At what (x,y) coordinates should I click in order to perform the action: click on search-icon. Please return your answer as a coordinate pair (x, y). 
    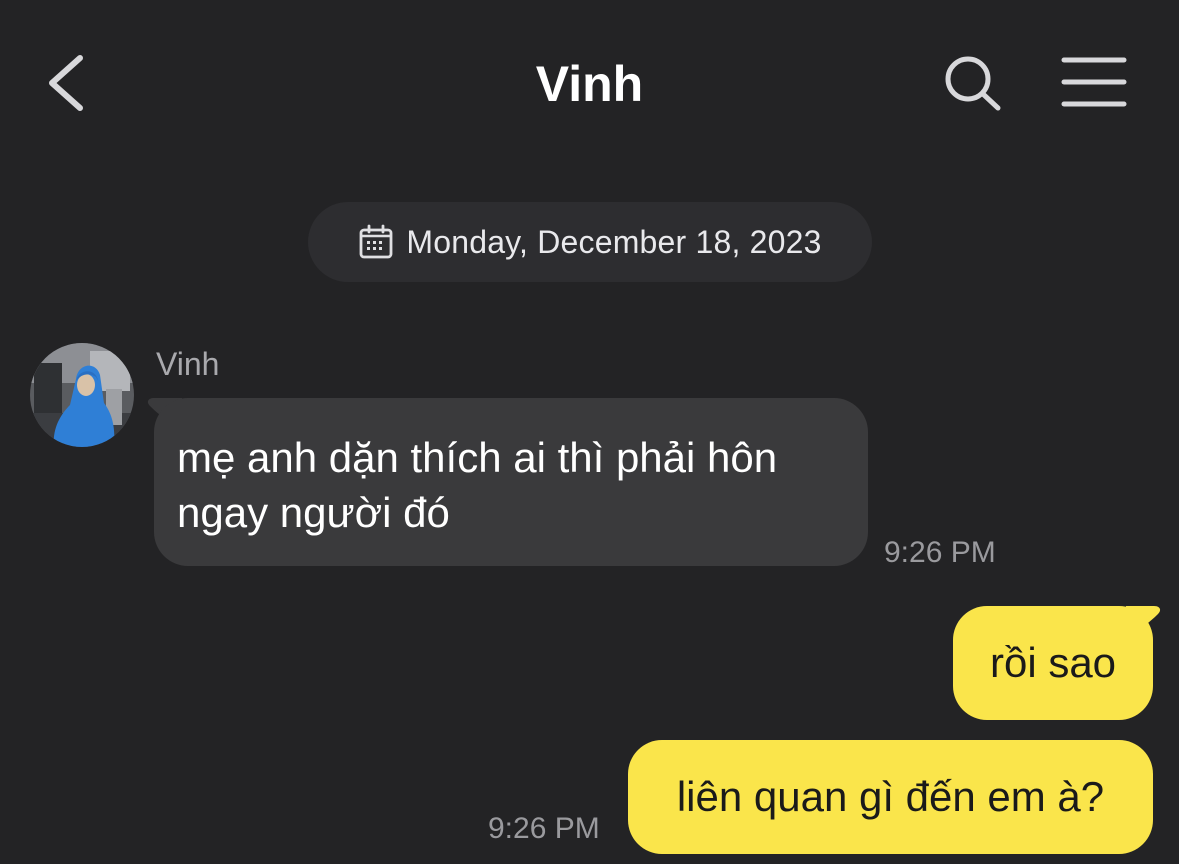
    Looking at the image, I should click on (973, 83).